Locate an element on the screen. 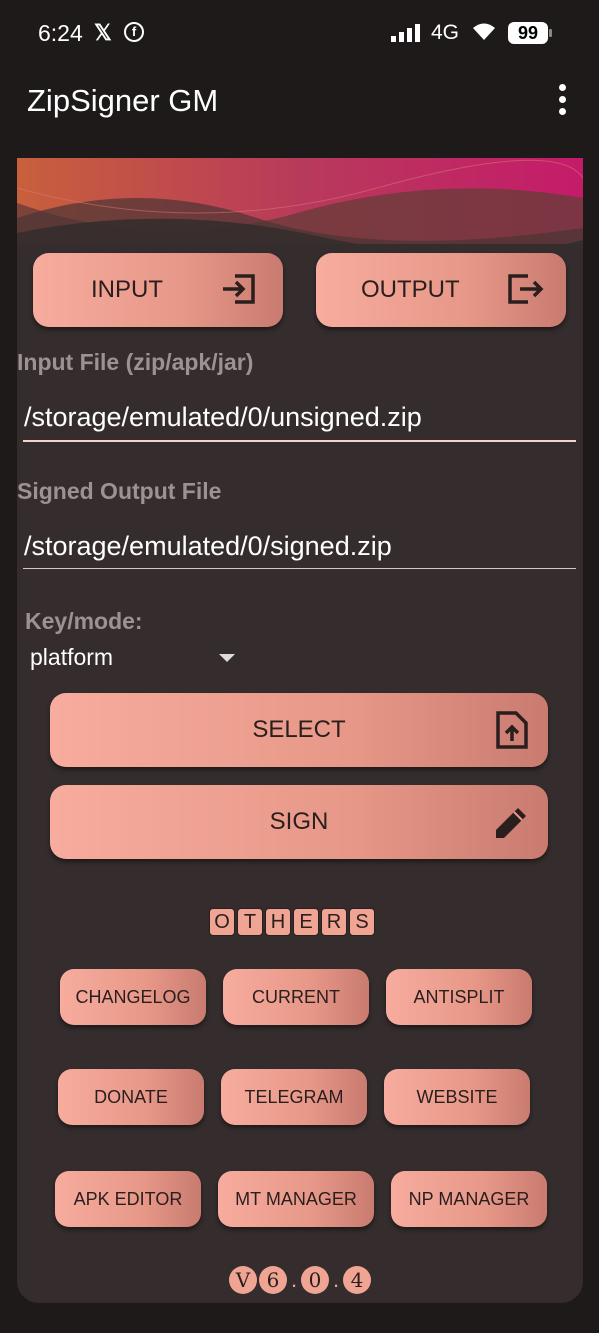  facebook-icon: f is located at coordinates (134, 32).